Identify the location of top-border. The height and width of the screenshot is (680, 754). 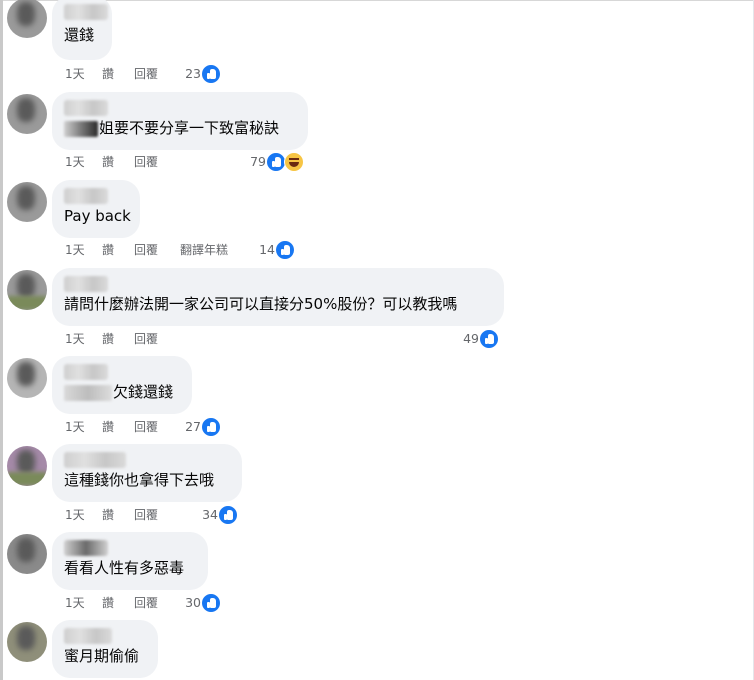
(377, 0).